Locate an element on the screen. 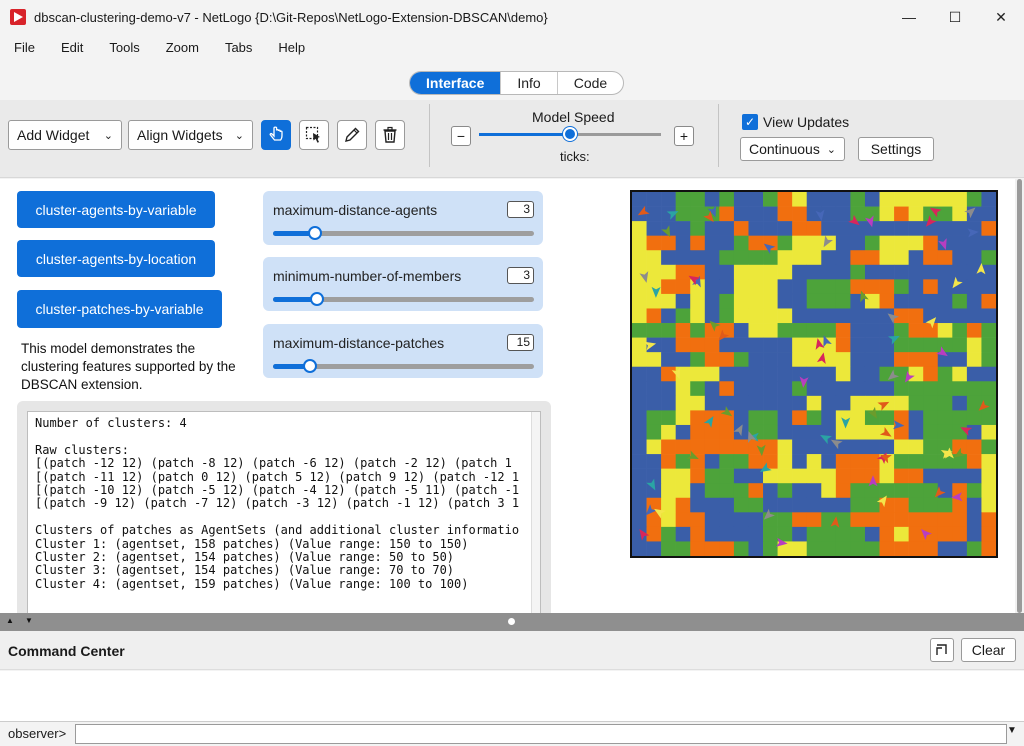 The height and width of the screenshot is (746, 1024). select-mode-button is located at coordinates (314, 135).